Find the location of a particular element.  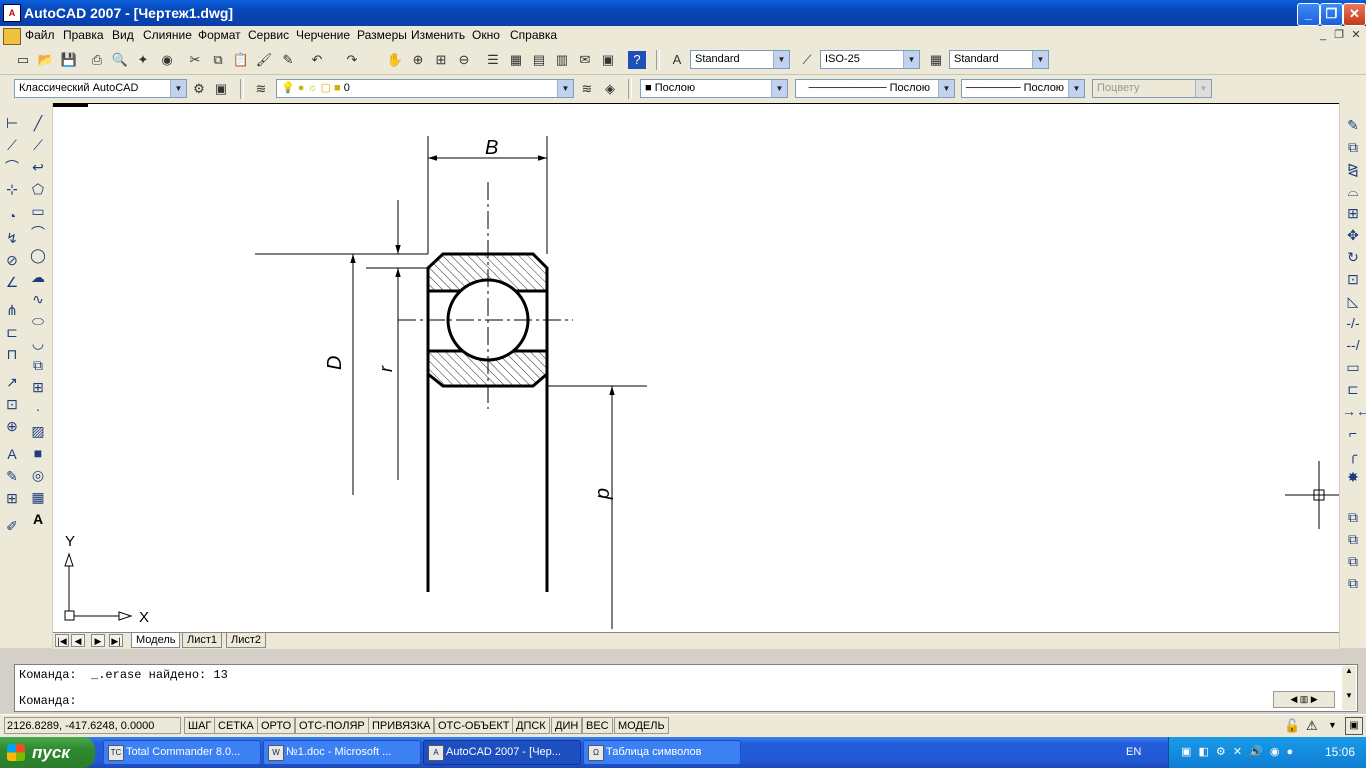

snap-toggle: ШАГ is located at coordinates (200, 725).